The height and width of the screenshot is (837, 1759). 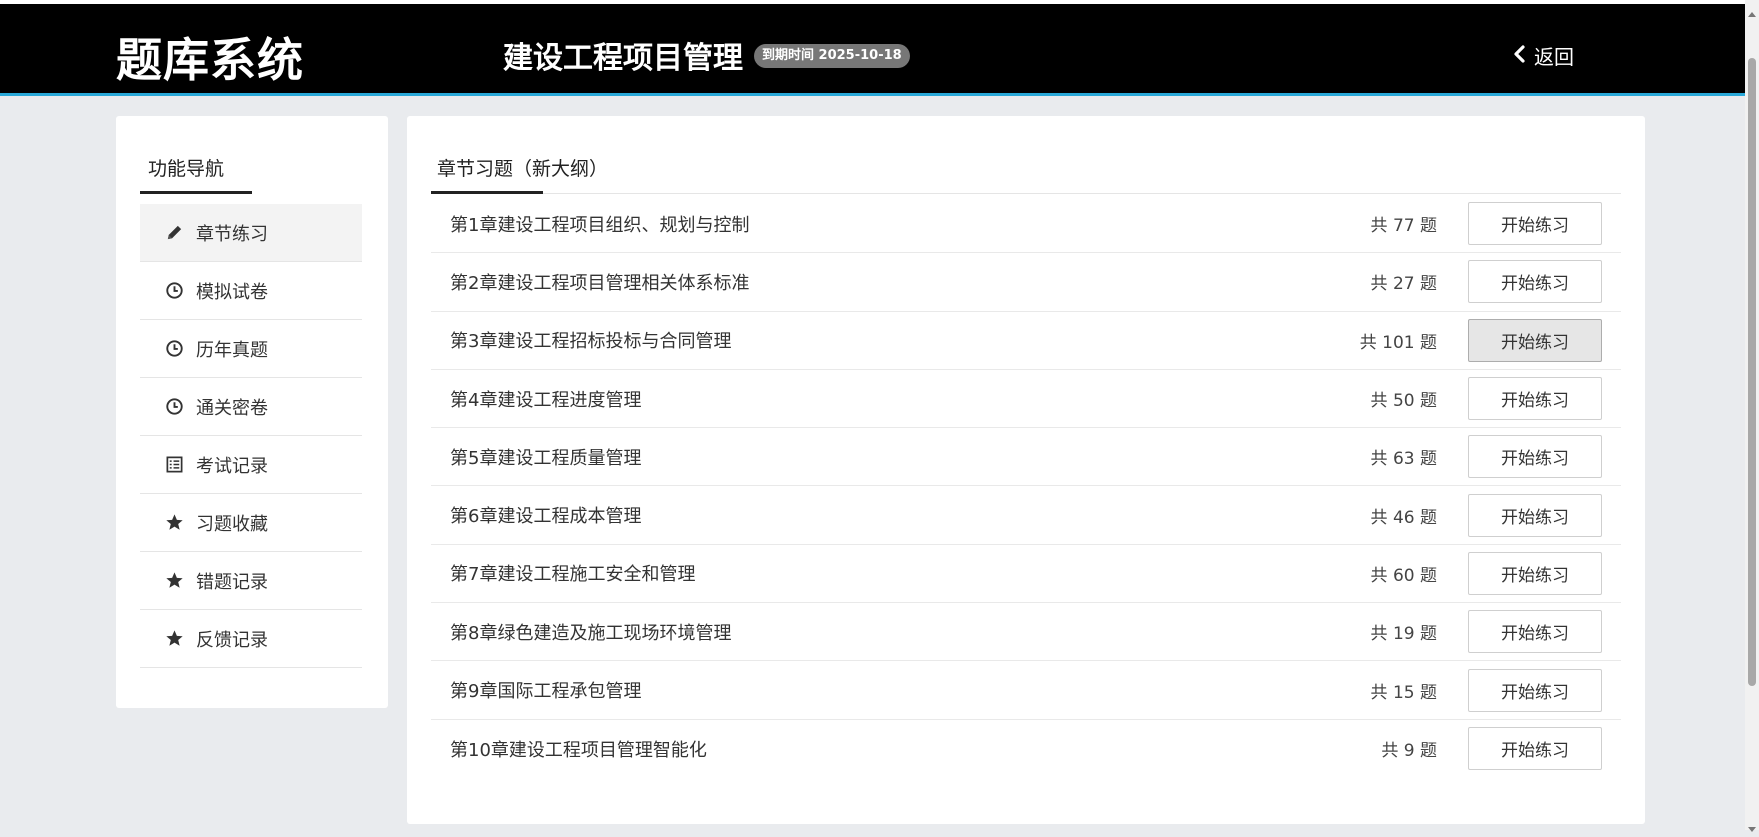 What do you see at coordinates (1026, 574) in the screenshot?
I see `chapter-row: 第7章建设工程施工安全和管理 共 60 题 开始练习` at bounding box center [1026, 574].